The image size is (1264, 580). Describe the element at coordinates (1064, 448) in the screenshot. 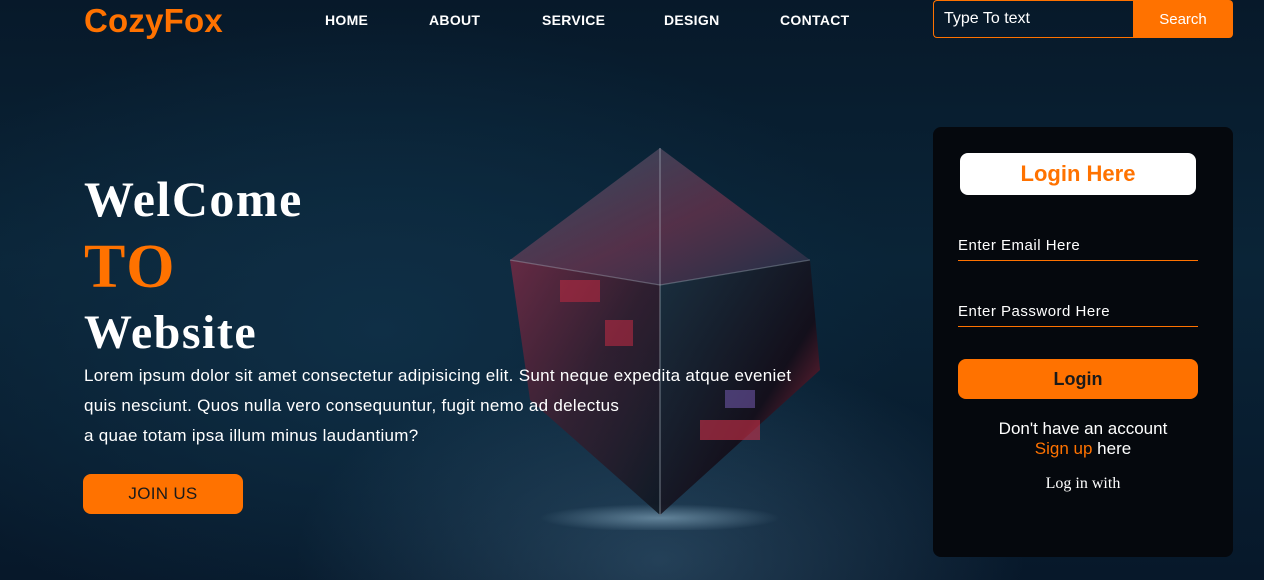

I see `signup-link: Sign up` at that location.